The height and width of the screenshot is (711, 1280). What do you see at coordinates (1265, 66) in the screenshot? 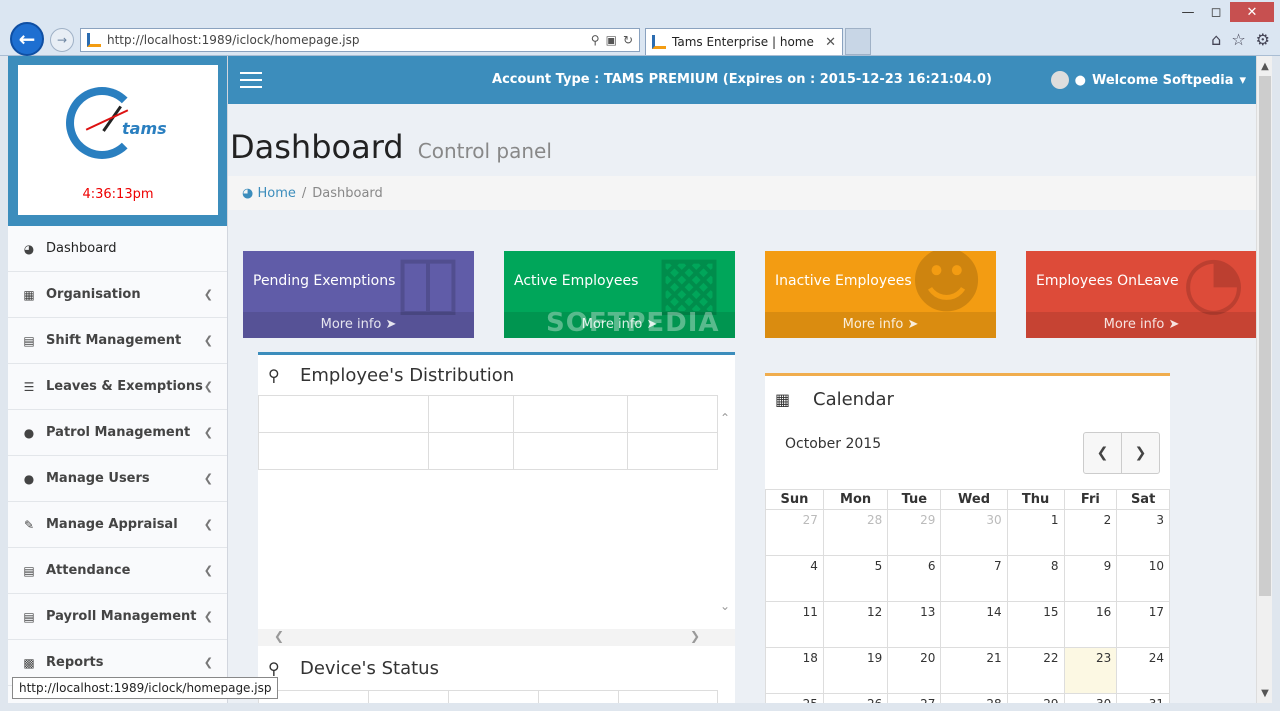
I see `scroll-up-icon: ▲` at bounding box center [1265, 66].